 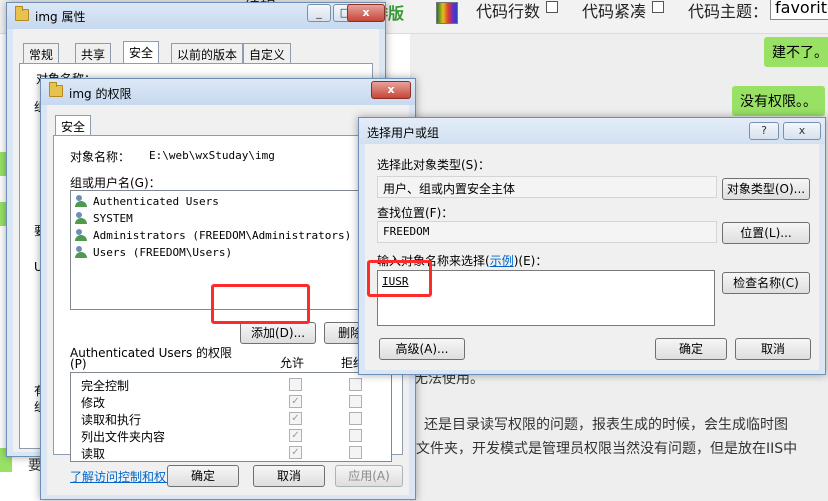 What do you see at coordinates (606, 425) in the screenshot?
I see `chat-text-line: 还是目录读写权限的问题，报表生成的时候，会生成临时图` at bounding box center [606, 425].